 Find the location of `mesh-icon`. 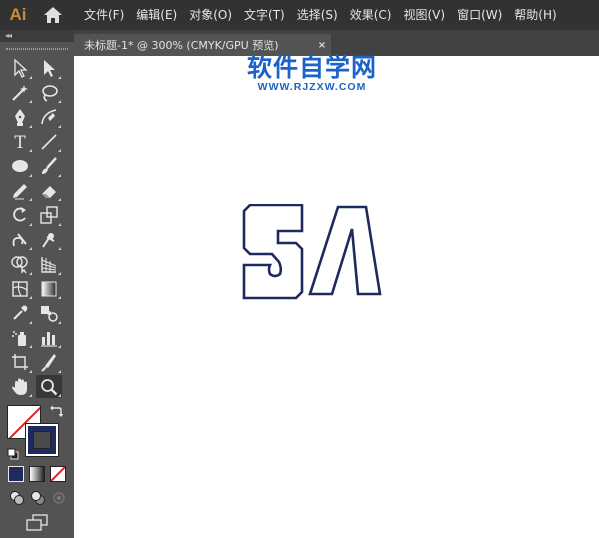

mesh-icon is located at coordinates (20, 288).